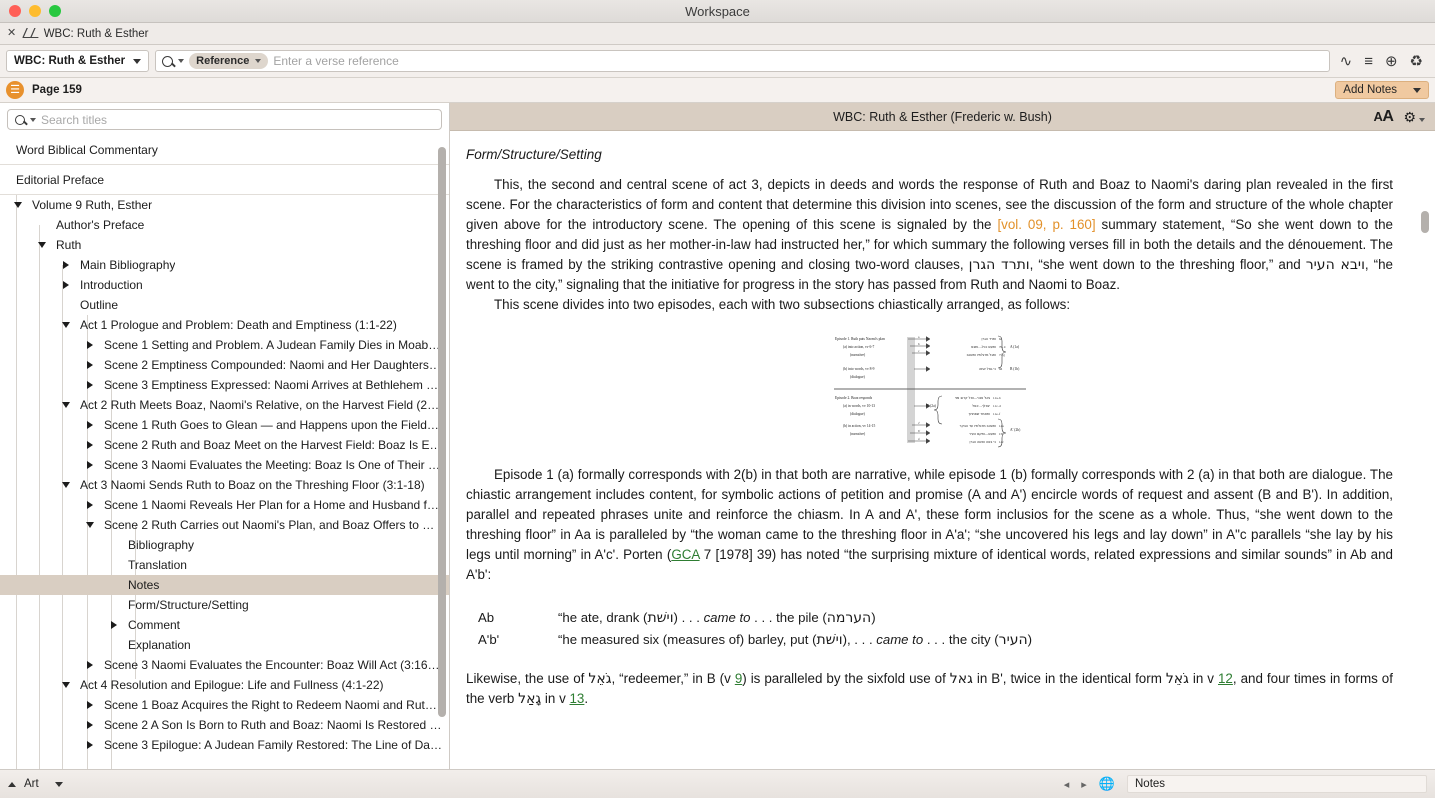 This screenshot has height=798, width=1435. What do you see at coordinates (224, 225) in the screenshot?
I see `tree-item-author-s-preface: Author's Preface` at bounding box center [224, 225].